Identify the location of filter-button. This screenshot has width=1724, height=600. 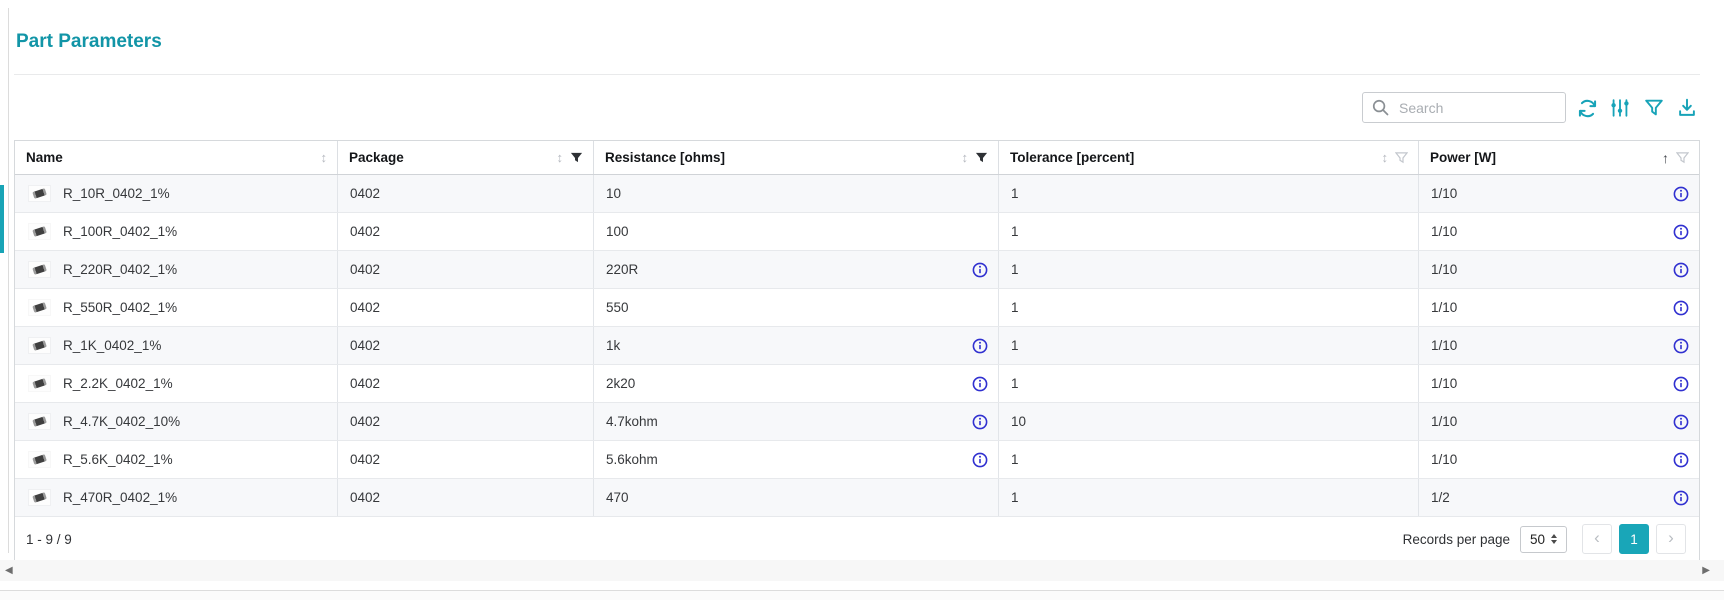
(1654, 108).